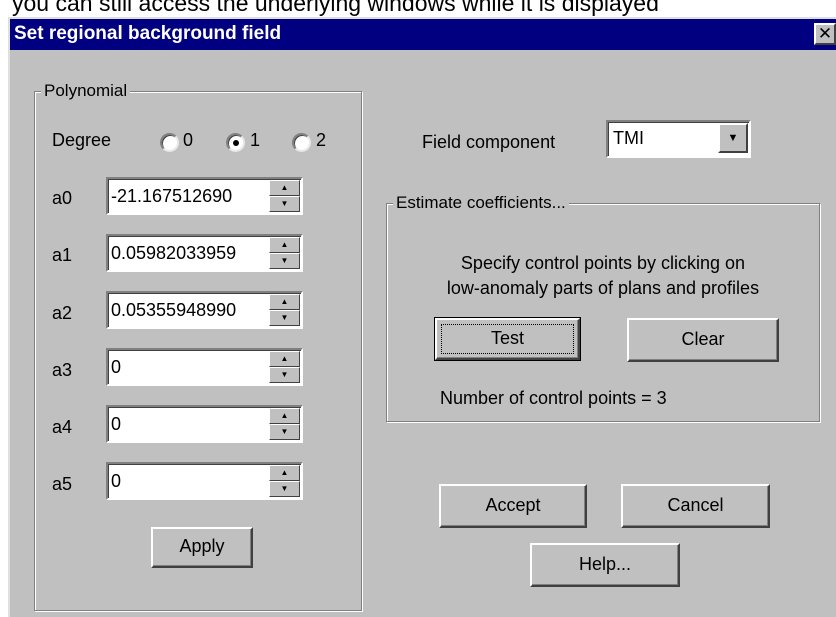  I want to click on coef-value-a0: -21.167512690, so click(188, 196).